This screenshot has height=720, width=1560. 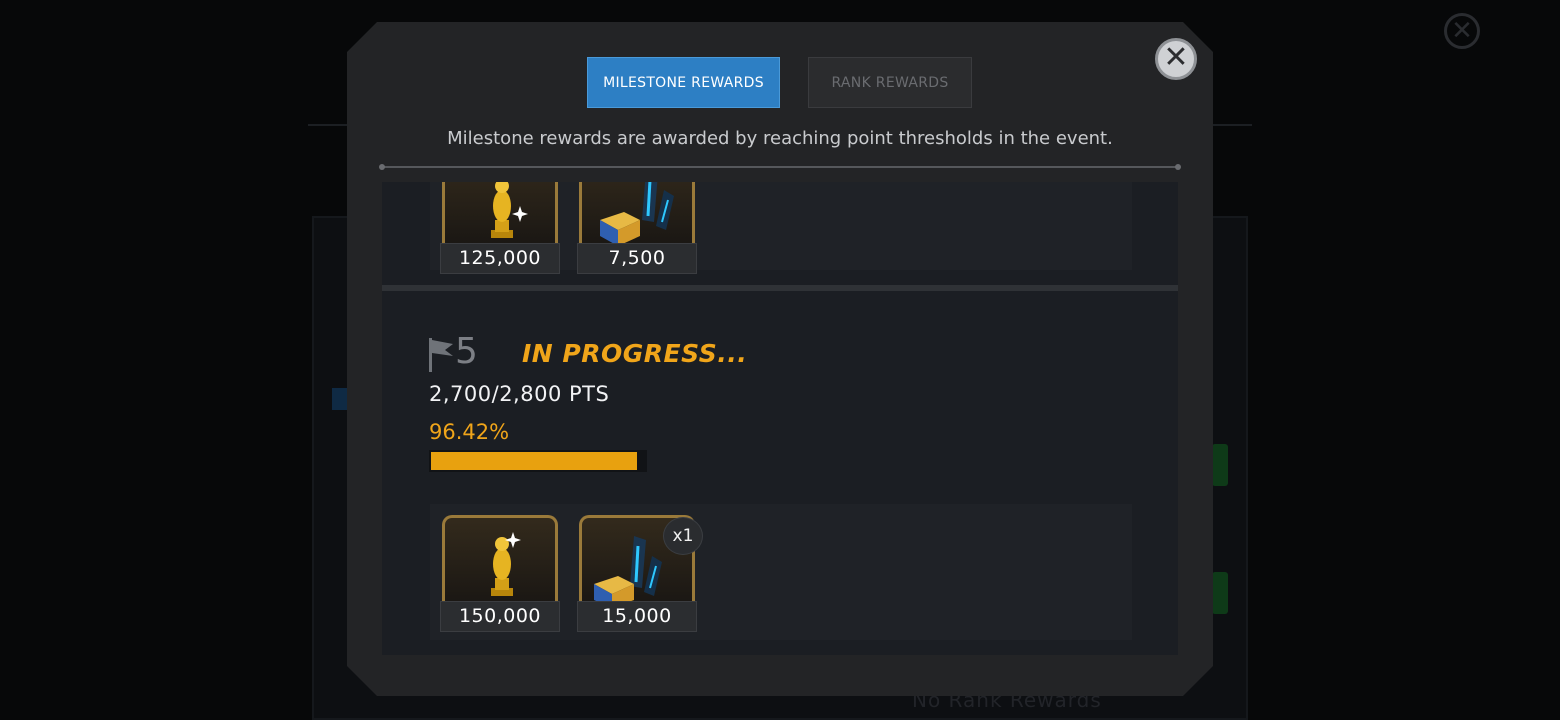 I want to click on reward-card-gold: 125,000, so click(x=500, y=228).